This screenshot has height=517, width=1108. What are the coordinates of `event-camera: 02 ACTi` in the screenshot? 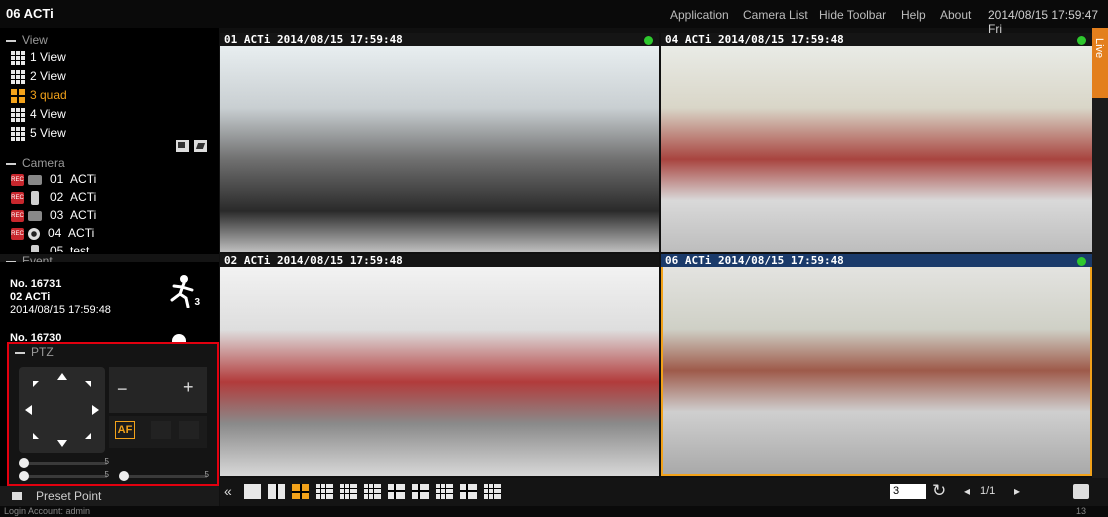 It's located at (30, 297).